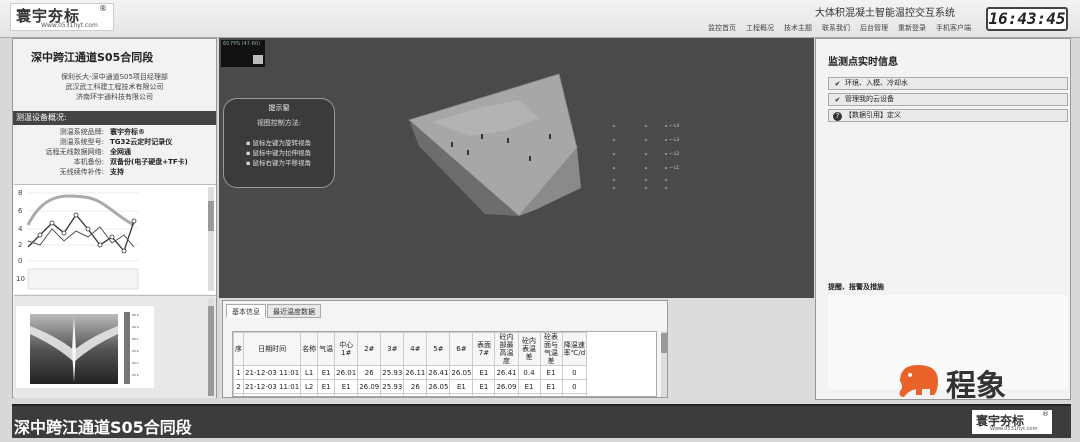 This screenshot has height=442, width=1080. Describe the element at coordinates (674, 139) in the screenshot. I see `svg-text: — L3` at that location.